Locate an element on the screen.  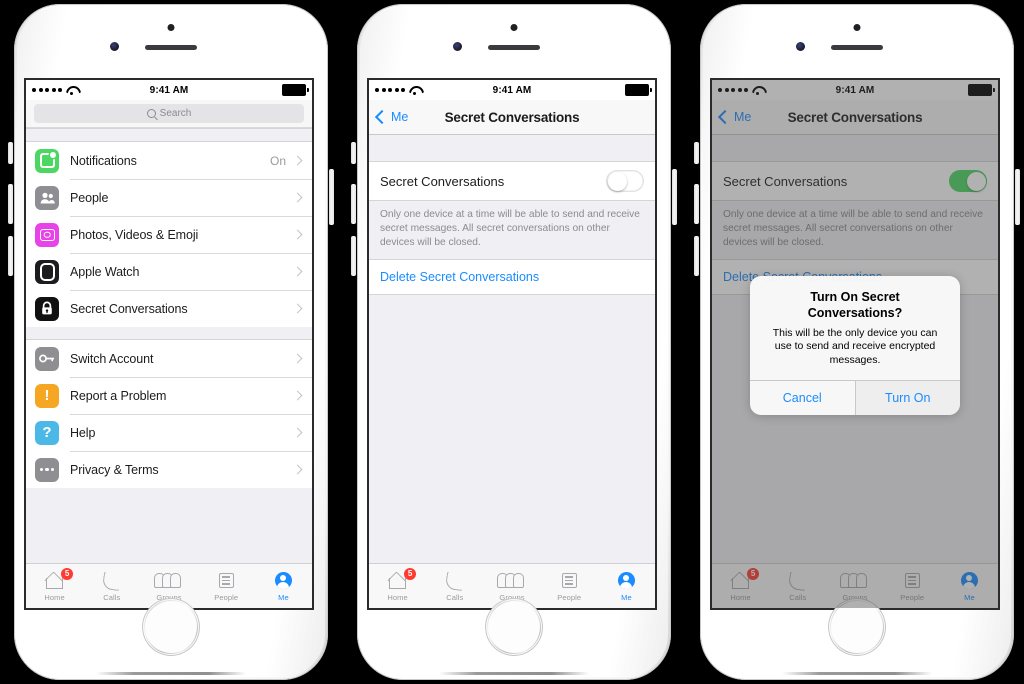
row-label: Privacy & Terms is located at coordinates (114, 469).